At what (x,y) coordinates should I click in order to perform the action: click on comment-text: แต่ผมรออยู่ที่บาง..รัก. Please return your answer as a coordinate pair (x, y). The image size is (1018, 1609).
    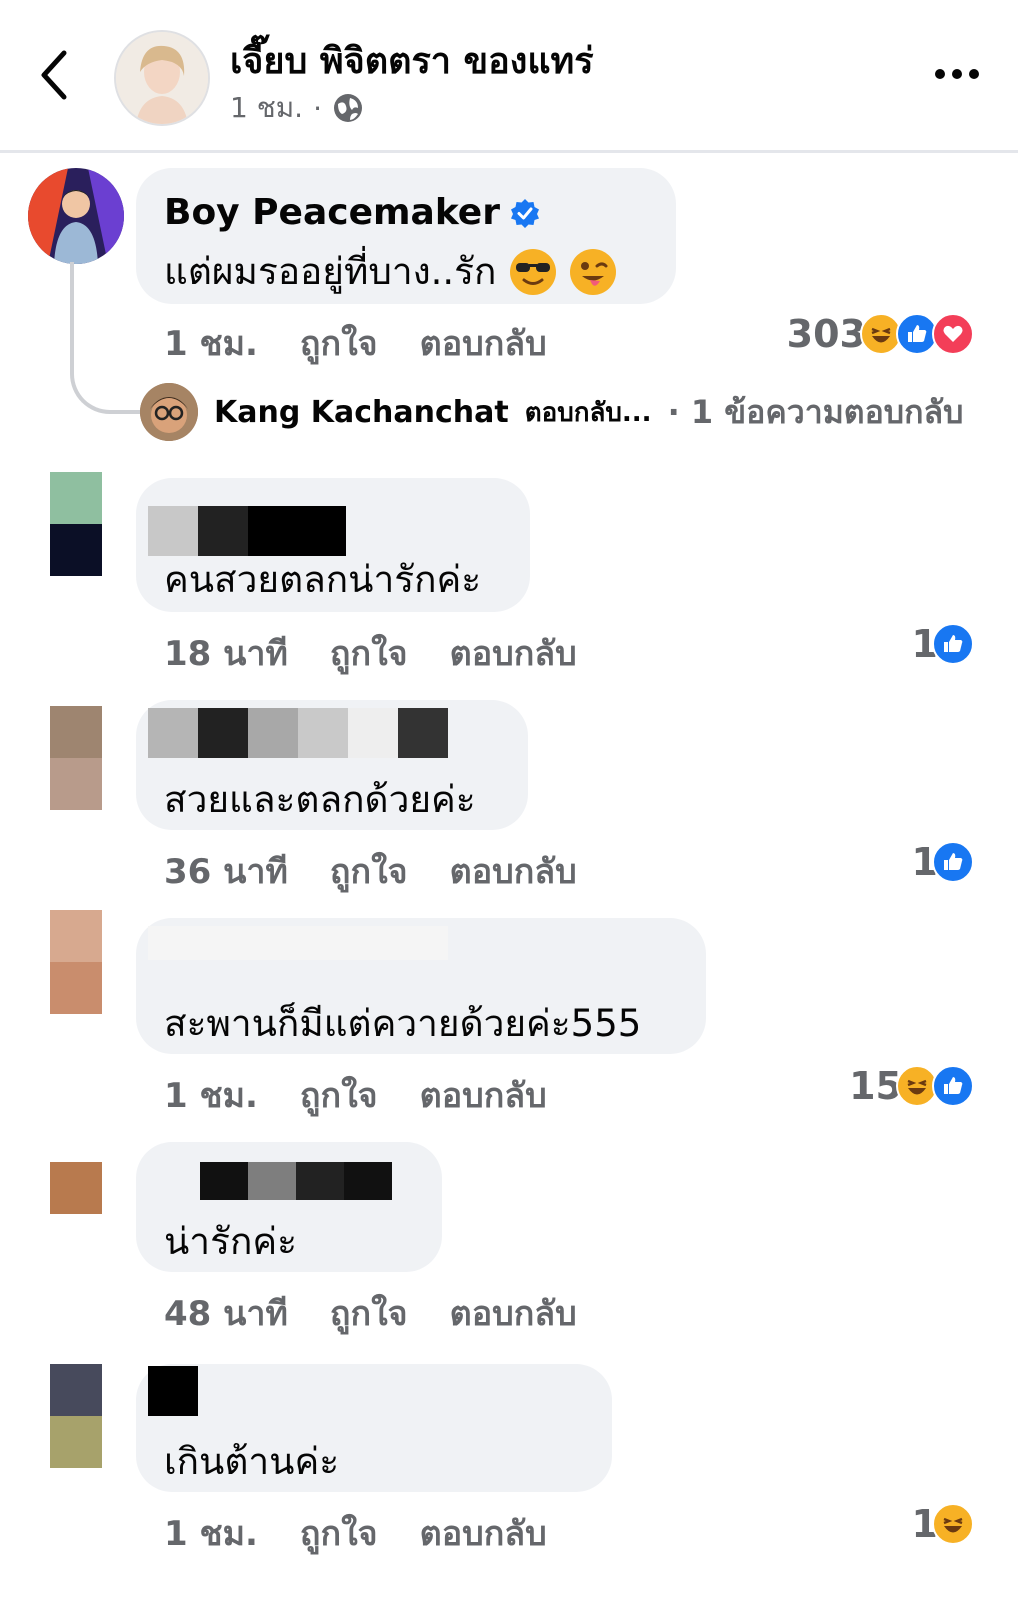
    Looking at the image, I should click on (390, 271).